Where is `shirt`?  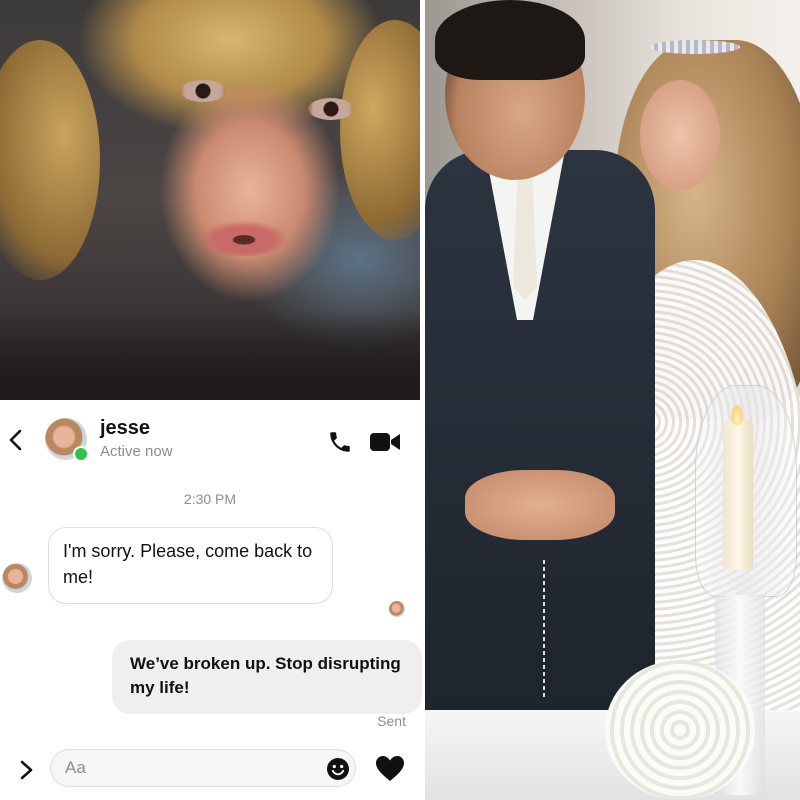
shirt is located at coordinates (210, 355).